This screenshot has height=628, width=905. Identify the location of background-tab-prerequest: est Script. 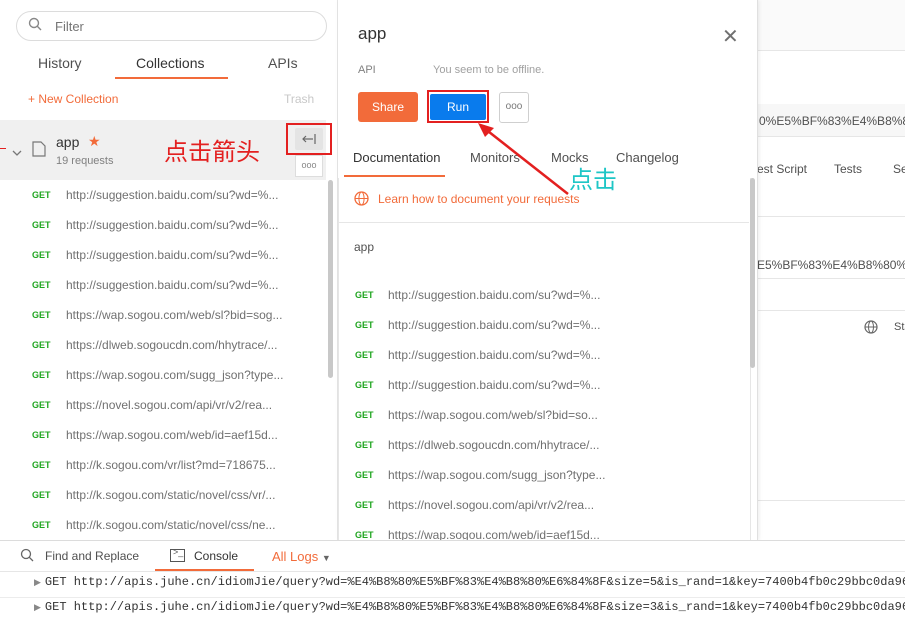
(782, 169).